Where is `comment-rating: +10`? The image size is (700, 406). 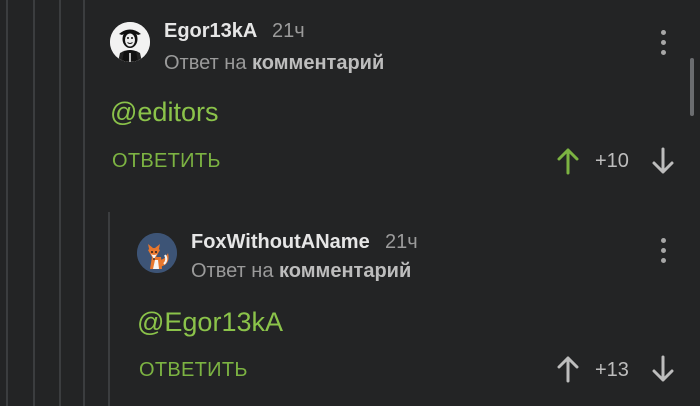 comment-rating: +10 is located at coordinates (612, 161).